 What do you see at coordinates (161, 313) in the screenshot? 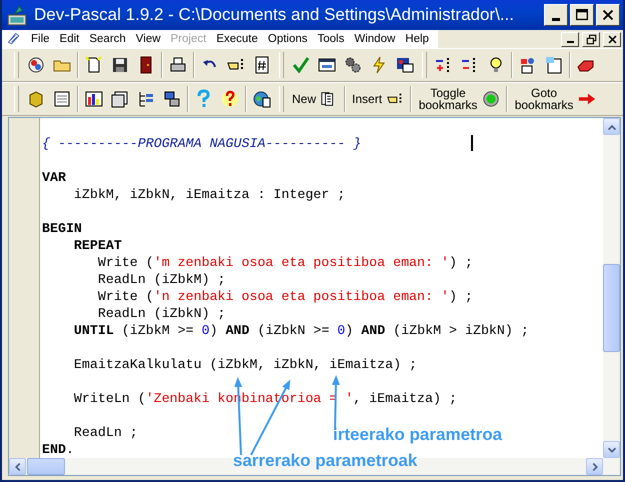
I see `code-line: ReadLn (iZbkN) ;` at bounding box center [161, 313].